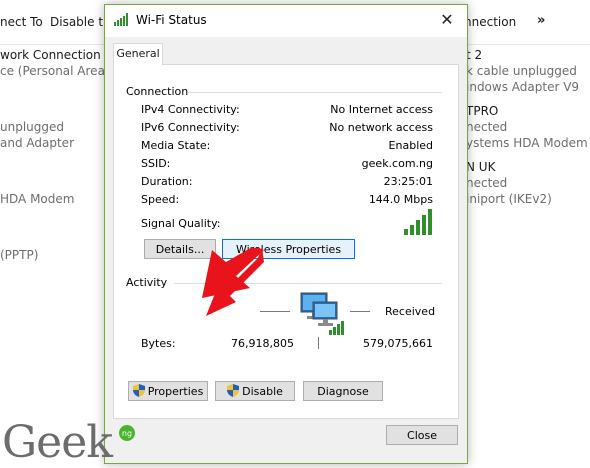  I want to click on close-button: Close, so click(422, 435).